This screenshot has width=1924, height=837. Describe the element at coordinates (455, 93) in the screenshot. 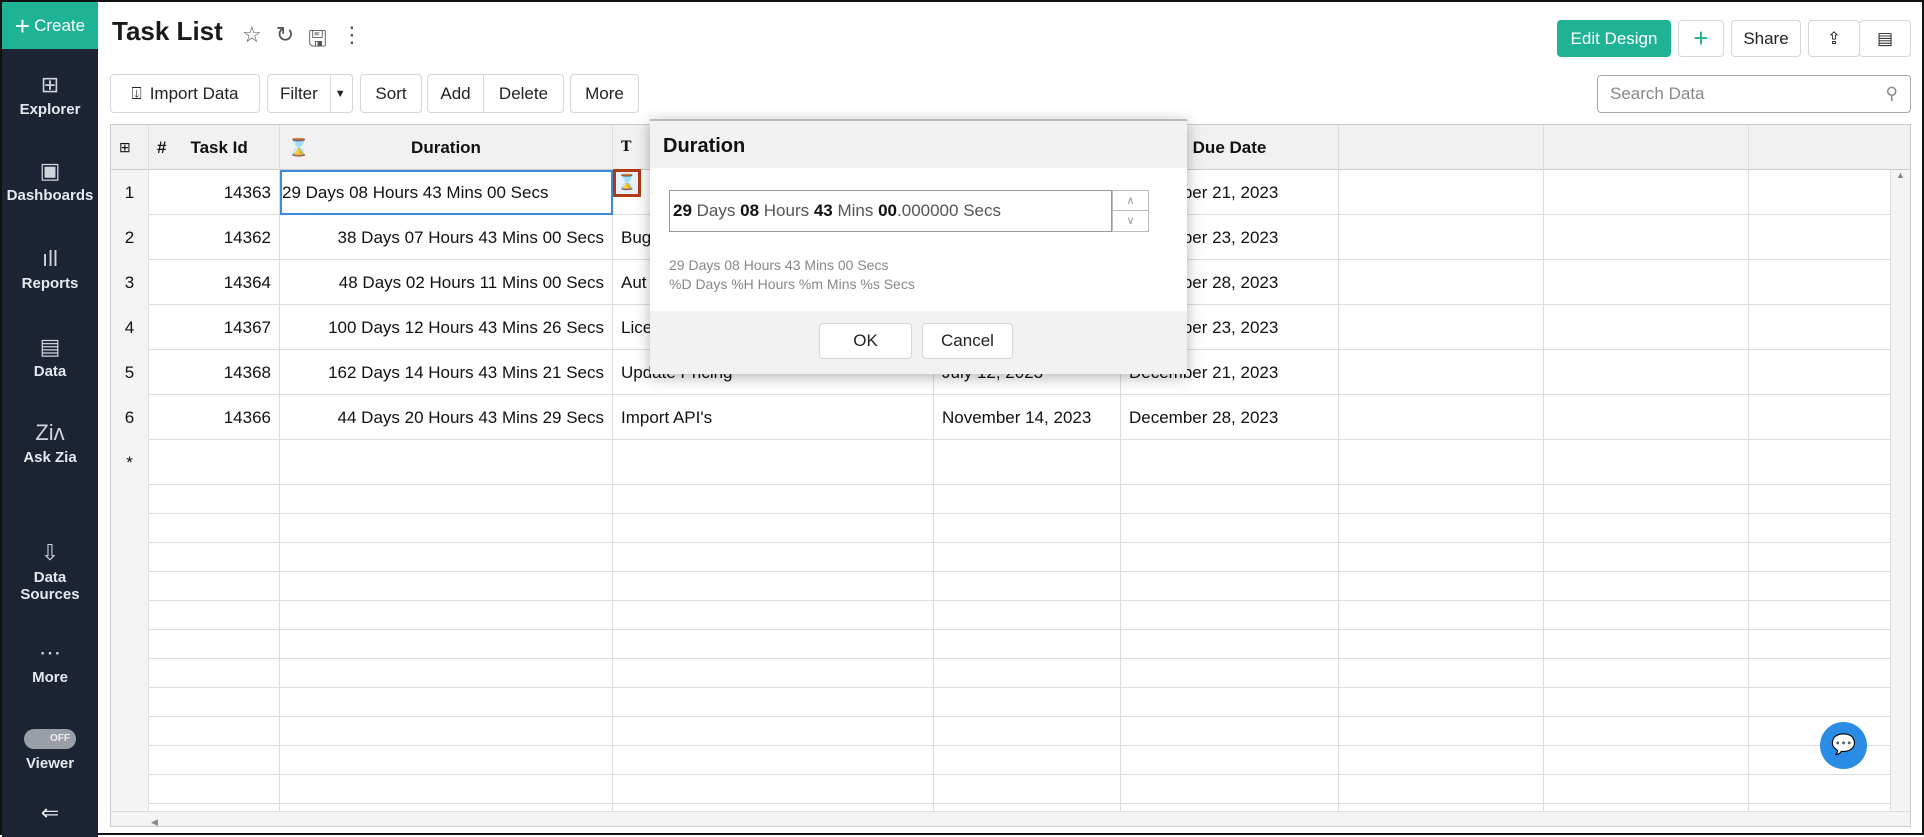

I see `add-button: Add` at that location.